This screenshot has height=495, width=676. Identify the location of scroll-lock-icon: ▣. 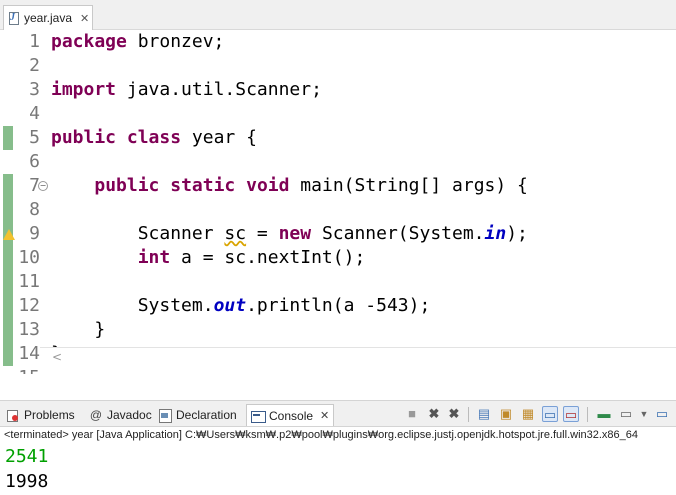
(506, 414).